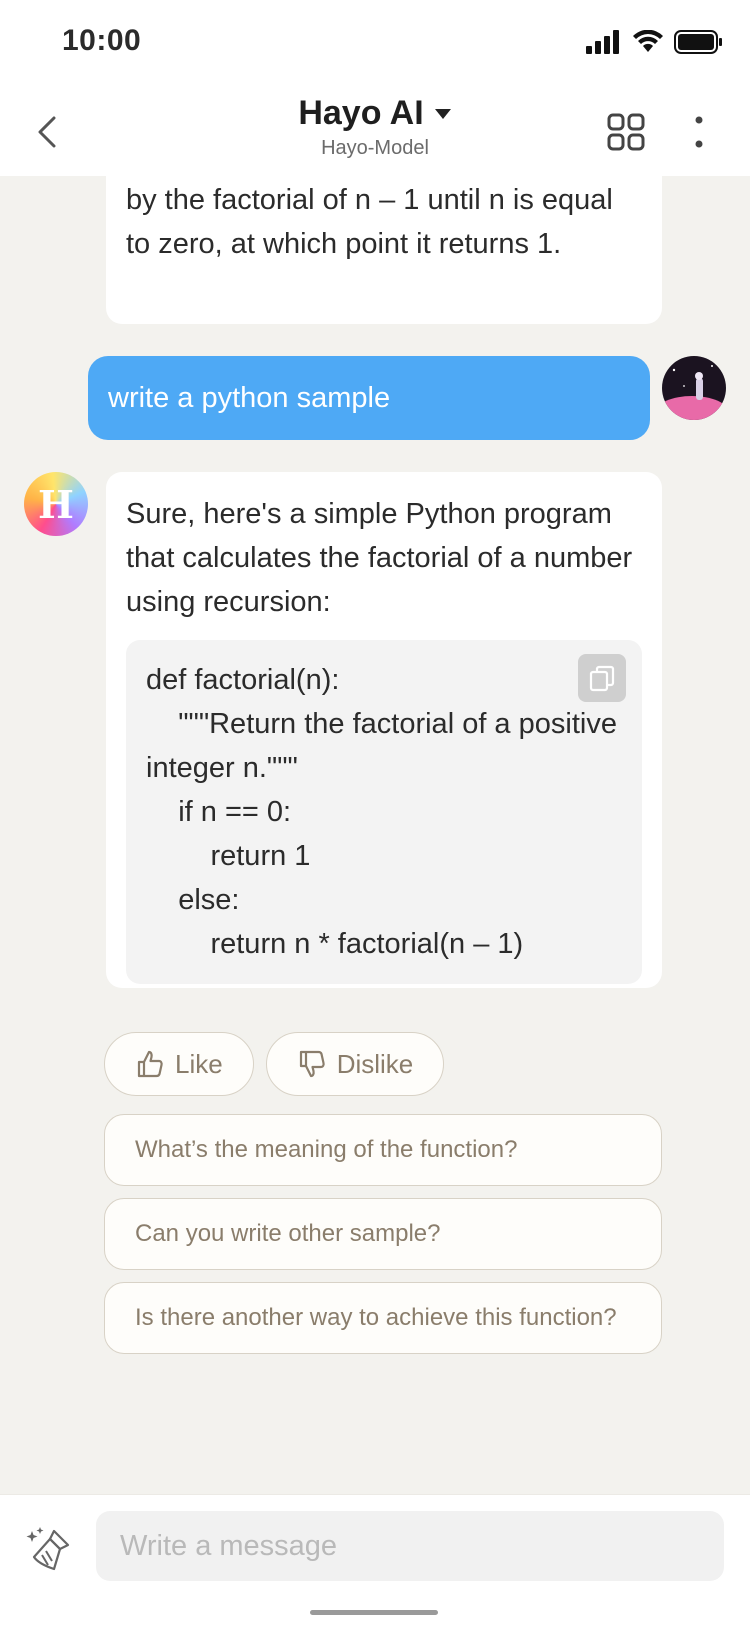  Describe the element at coordinates (335, 944) in the screenshot. I see `code-line: return n * factorial(n – 1)` at that location.